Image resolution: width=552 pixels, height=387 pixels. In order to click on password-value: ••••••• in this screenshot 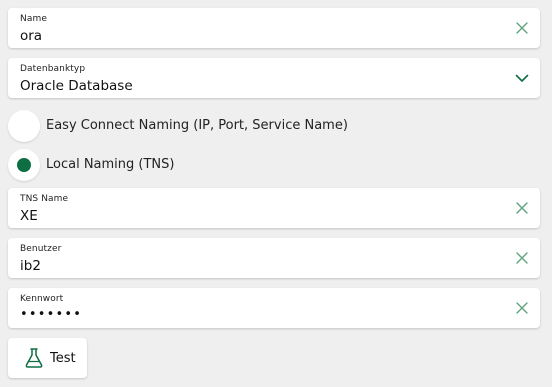, I will do `click(51, 314)`.